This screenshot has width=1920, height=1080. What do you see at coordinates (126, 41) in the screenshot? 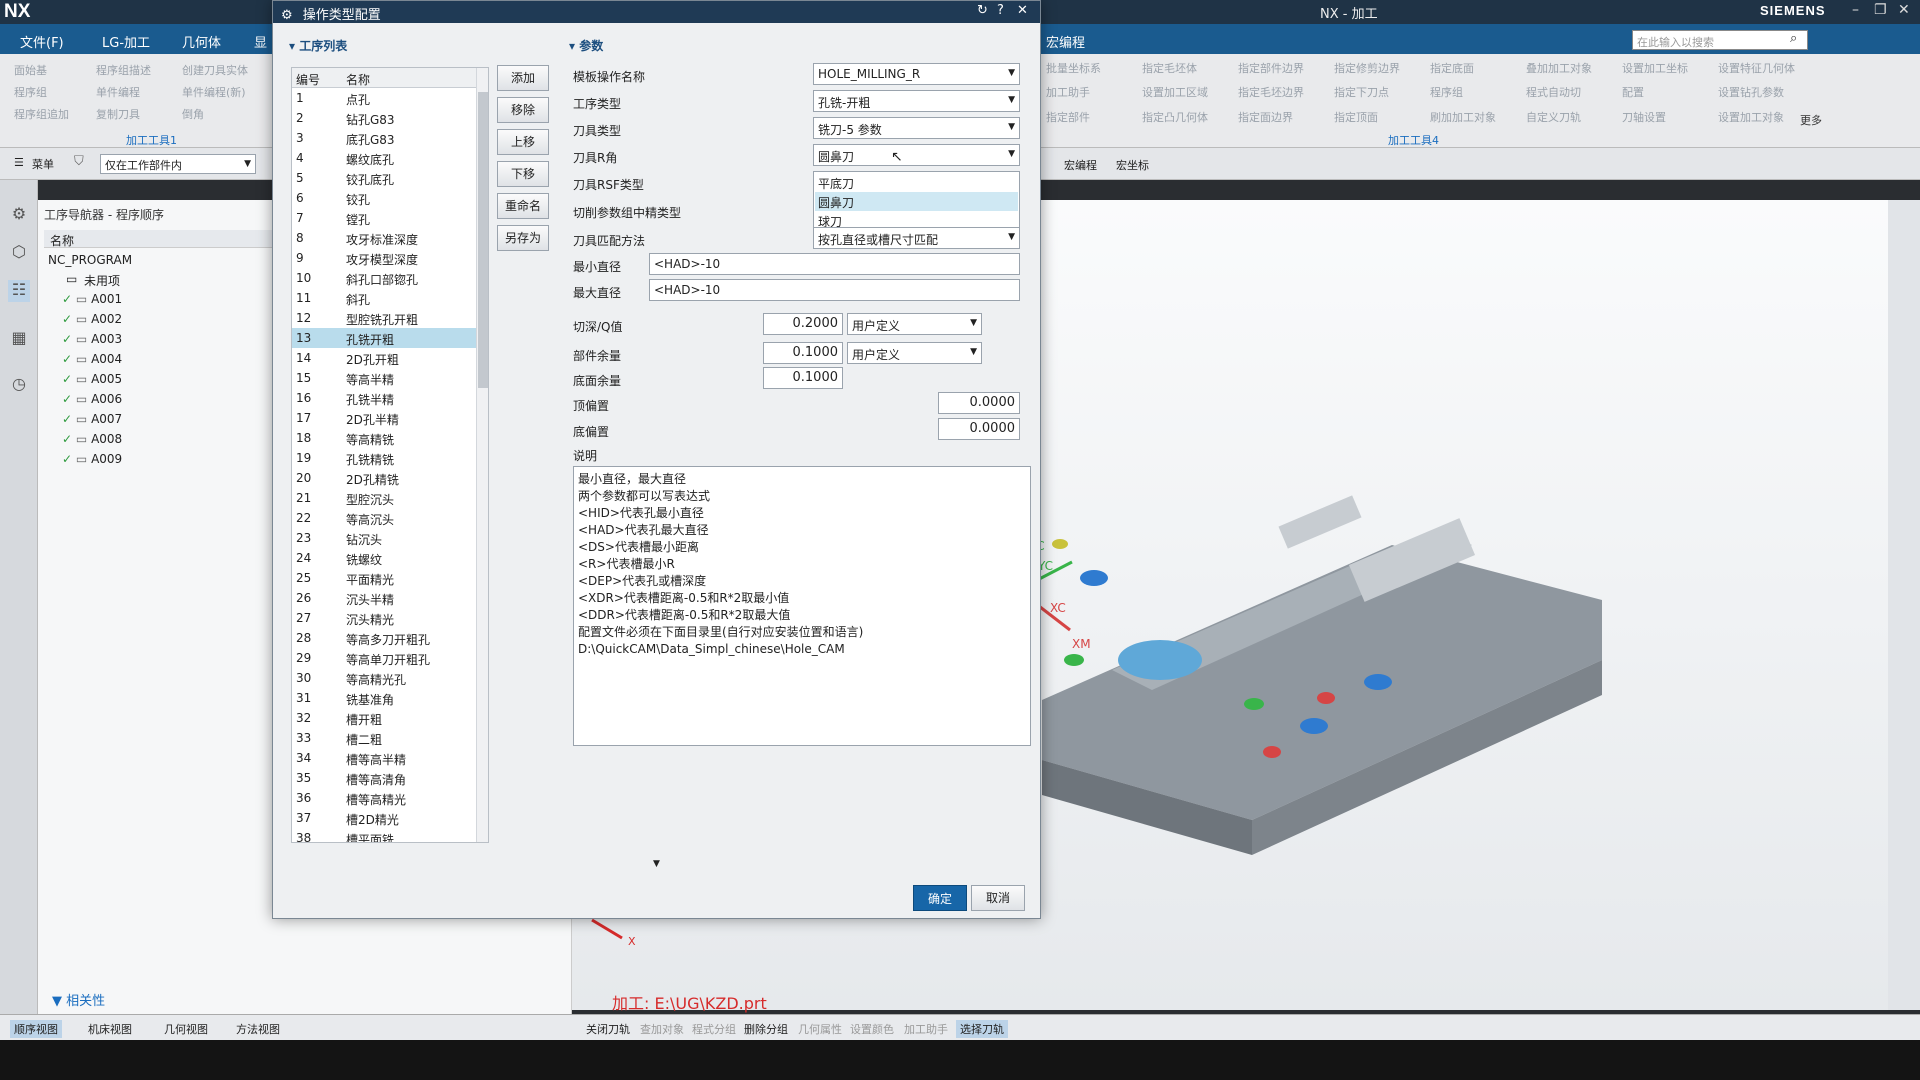
I see `menu-lg-machining: LG-加工` at bounding box center [126, 41].